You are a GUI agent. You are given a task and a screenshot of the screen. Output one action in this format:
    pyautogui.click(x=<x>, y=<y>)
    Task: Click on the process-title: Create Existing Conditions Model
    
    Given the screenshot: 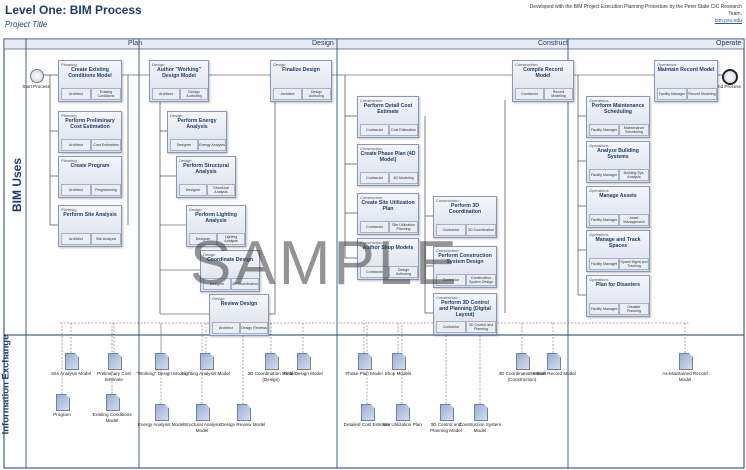 What is the action you would take?
    pyautogui.click(x=90, y=73)
    